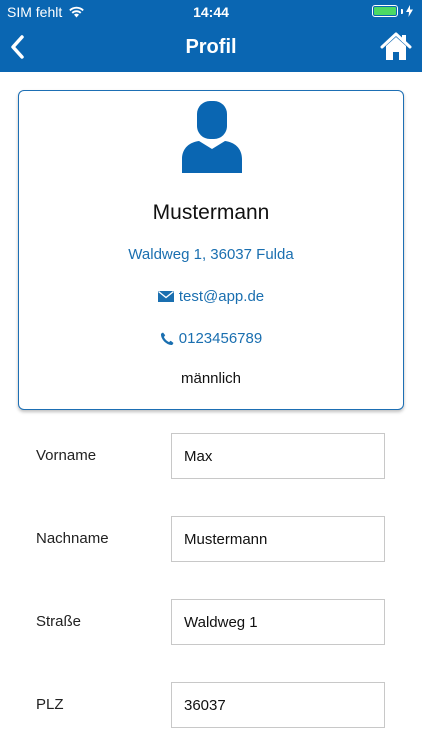 Image resolution: width=422 pixels, height=750 pixels. Describe the element at coordinates (167, 338) in the screenshot. I see `phone-icon` at that location.